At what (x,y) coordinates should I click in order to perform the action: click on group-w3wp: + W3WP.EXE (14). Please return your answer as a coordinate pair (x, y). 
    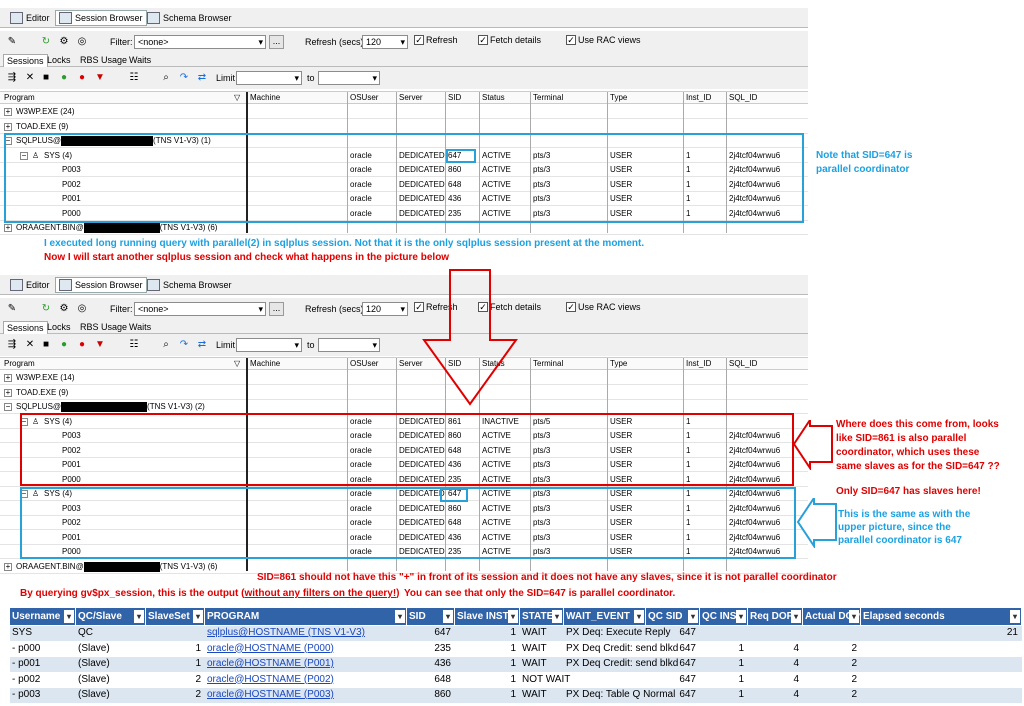
    Looking at the image, I should click on (404, 378).